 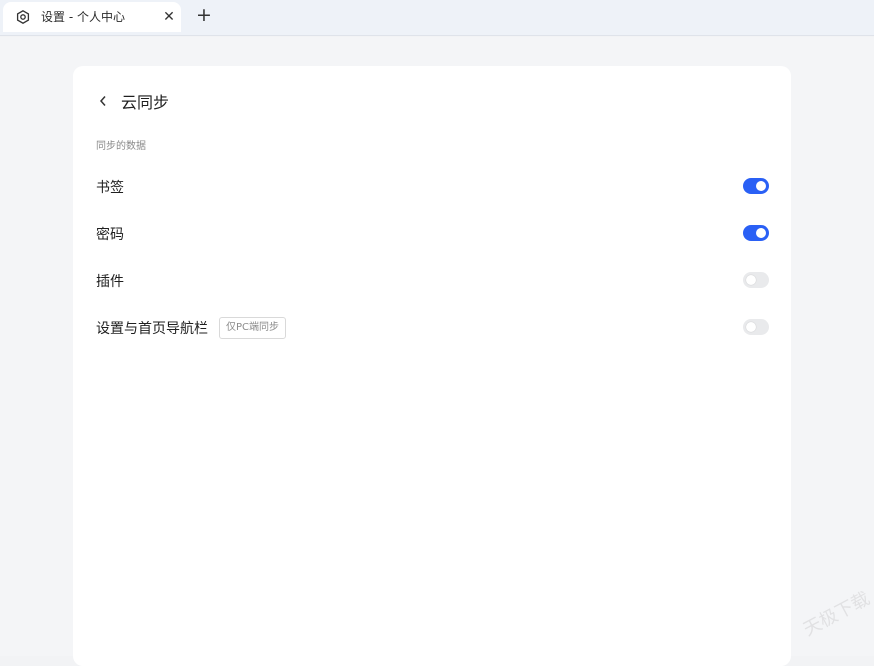 I want to click on tab-bar: 设置 - 个人中心 ✕ +, so click(x=437, y=18).